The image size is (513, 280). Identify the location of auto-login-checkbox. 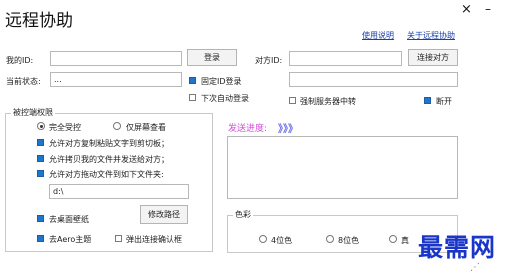
(192, 97).